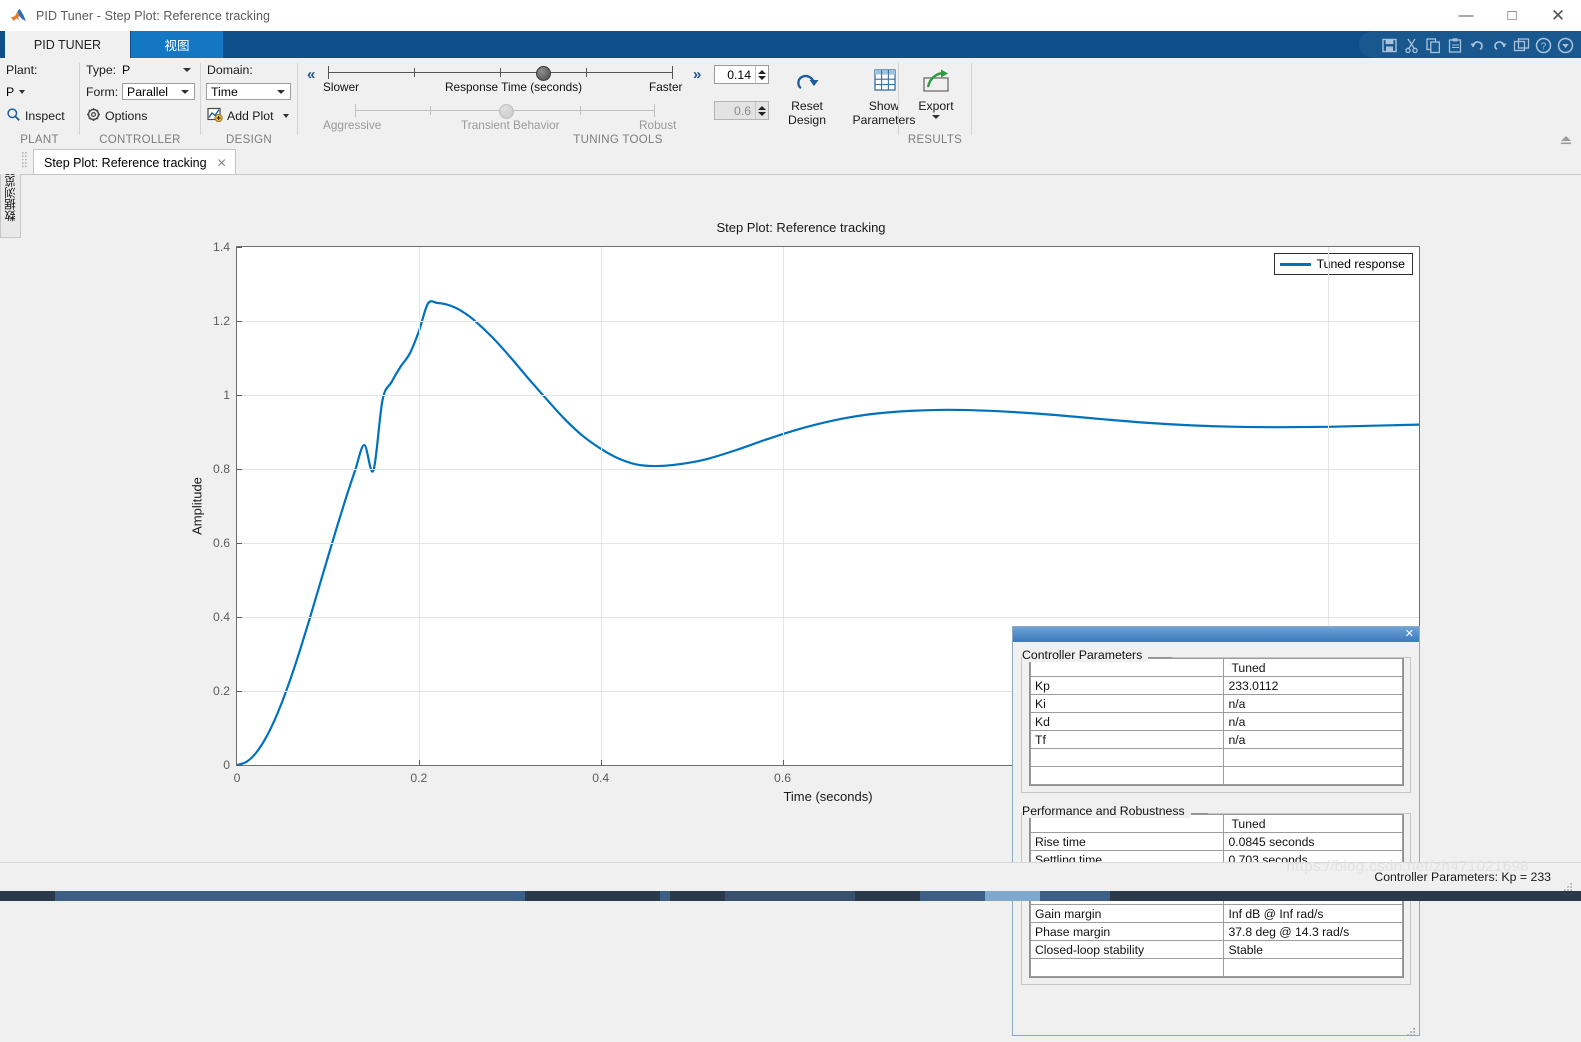  Describe the element at coordinates (697, 74) in the screenshot. I see `collapse-right-icon: »` at that location.